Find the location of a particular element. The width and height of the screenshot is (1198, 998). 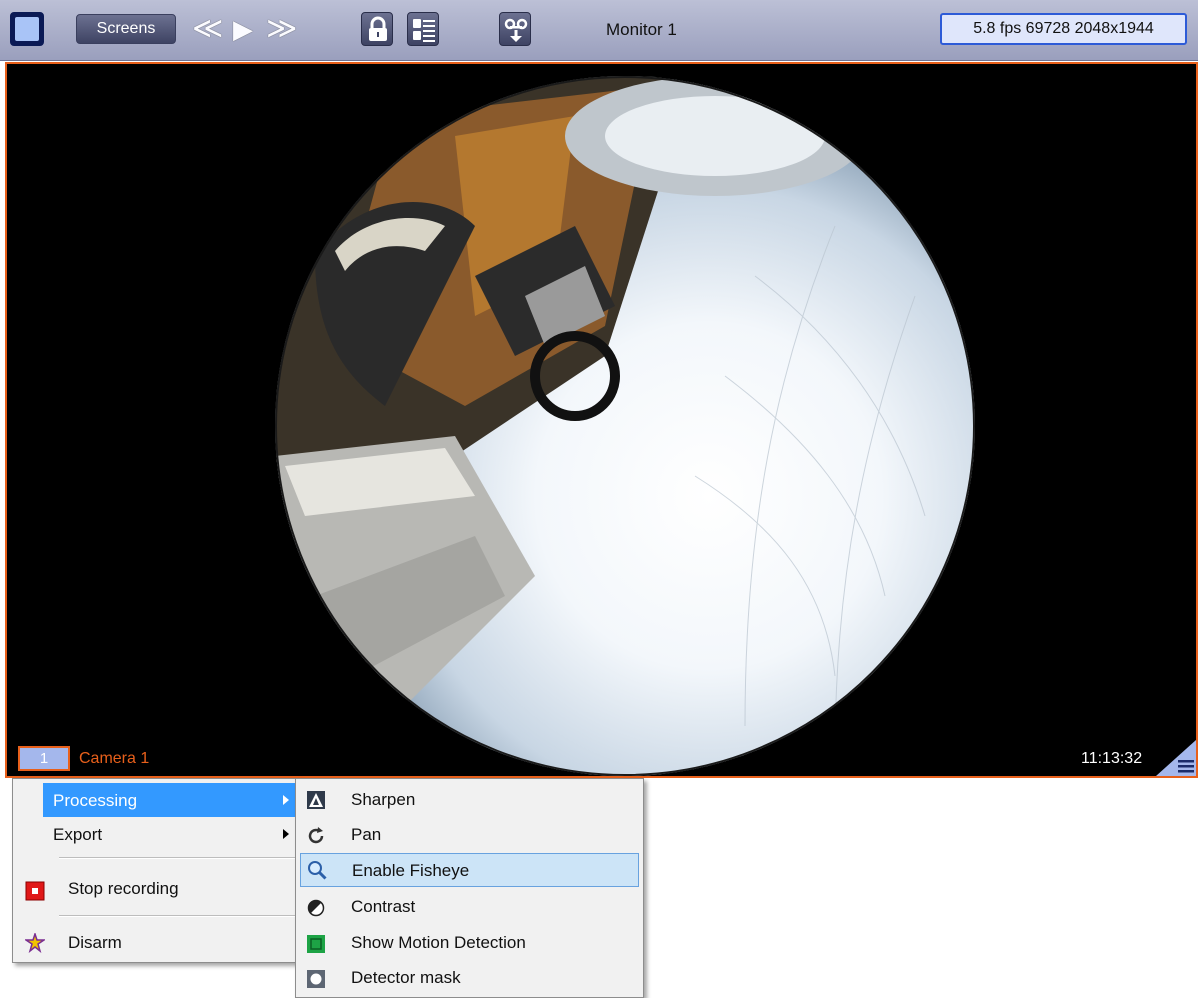

menu-item-label: Stop recording is located at coordinates (123, 888).